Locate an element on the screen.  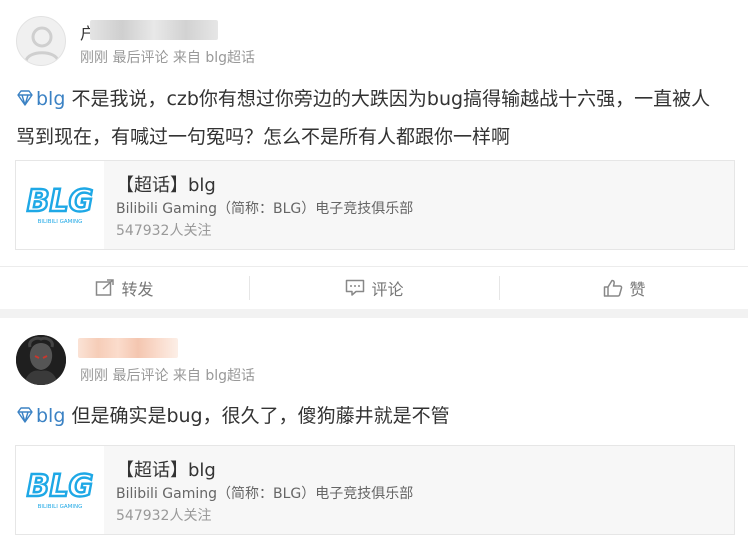
comment-label: 评论 is located at coordinates (387, 289).